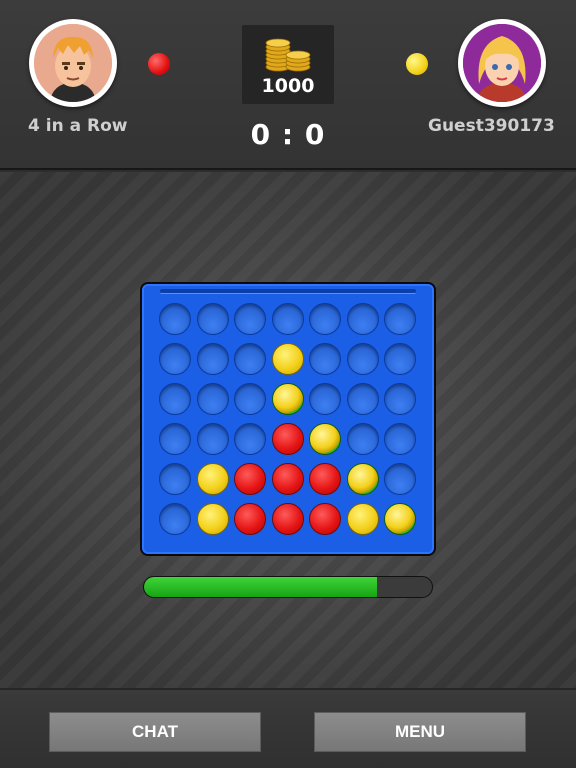  What do you see at coordinates (78, 126) in the screenshot?
I see `player1-name: 4 in a Row` at bounding box center [78, 126].